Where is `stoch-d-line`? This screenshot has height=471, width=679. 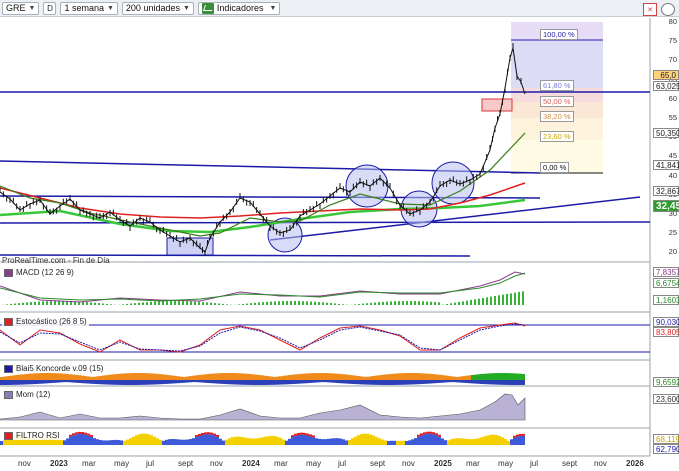
stoch-d-line is located at coordinates (263, 337).